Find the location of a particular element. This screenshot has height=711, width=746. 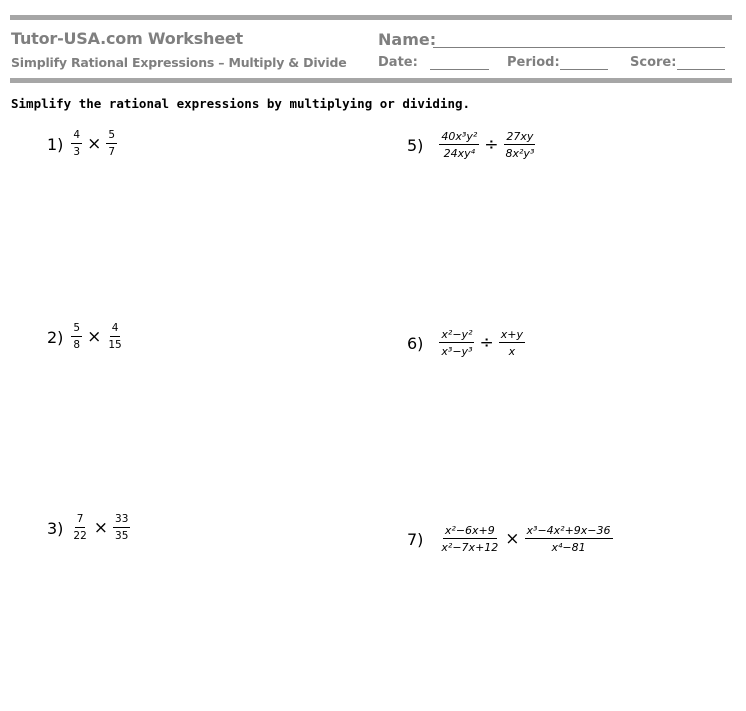

denominator: 35 is located at coordinates (122, 536).